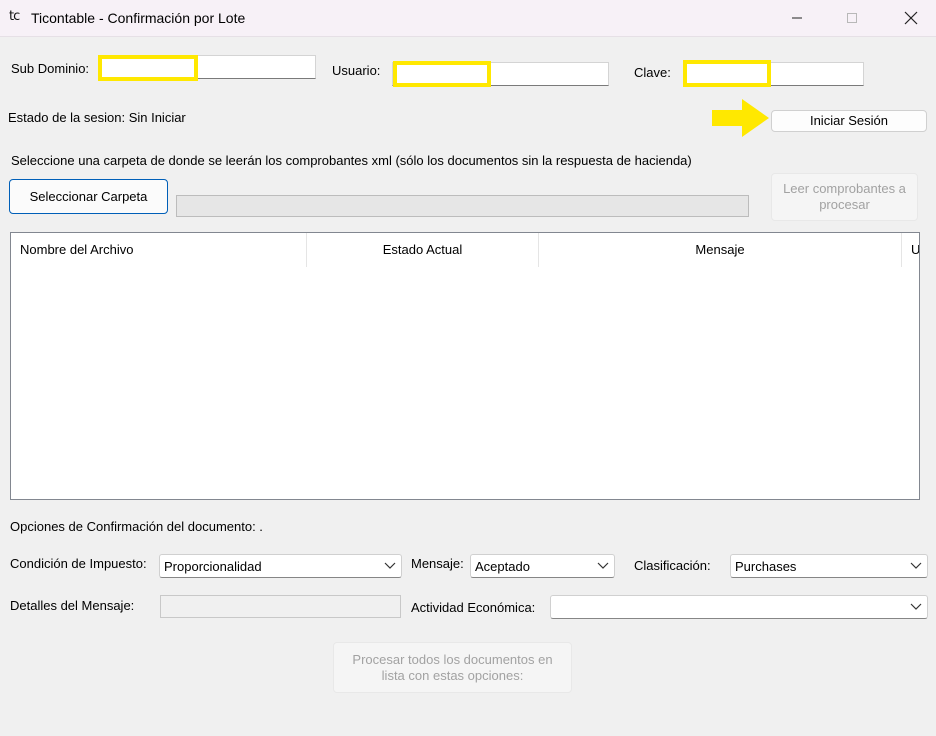 This screenshot has height=736, width=936. I want to click on arrow-right-icon, so click(740, 118).